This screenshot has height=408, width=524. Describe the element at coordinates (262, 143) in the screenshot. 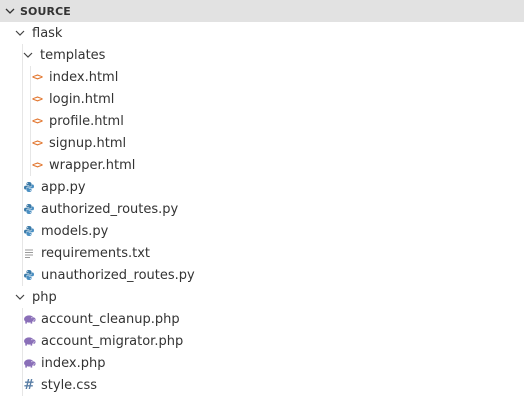

I see `file-signup-html: <> signup.html` at that location.